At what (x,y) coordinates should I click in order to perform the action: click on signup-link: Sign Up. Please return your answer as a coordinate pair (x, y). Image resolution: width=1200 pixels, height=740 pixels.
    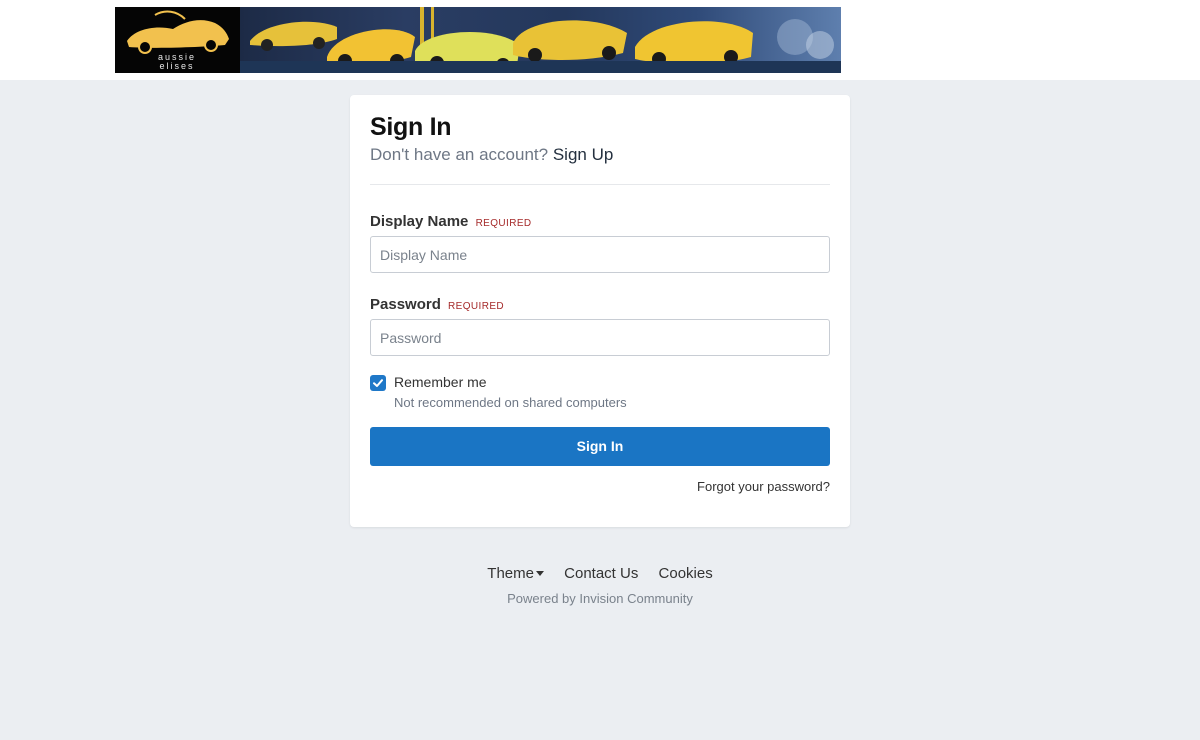
    Looking at the image, I should click on (583, 154).